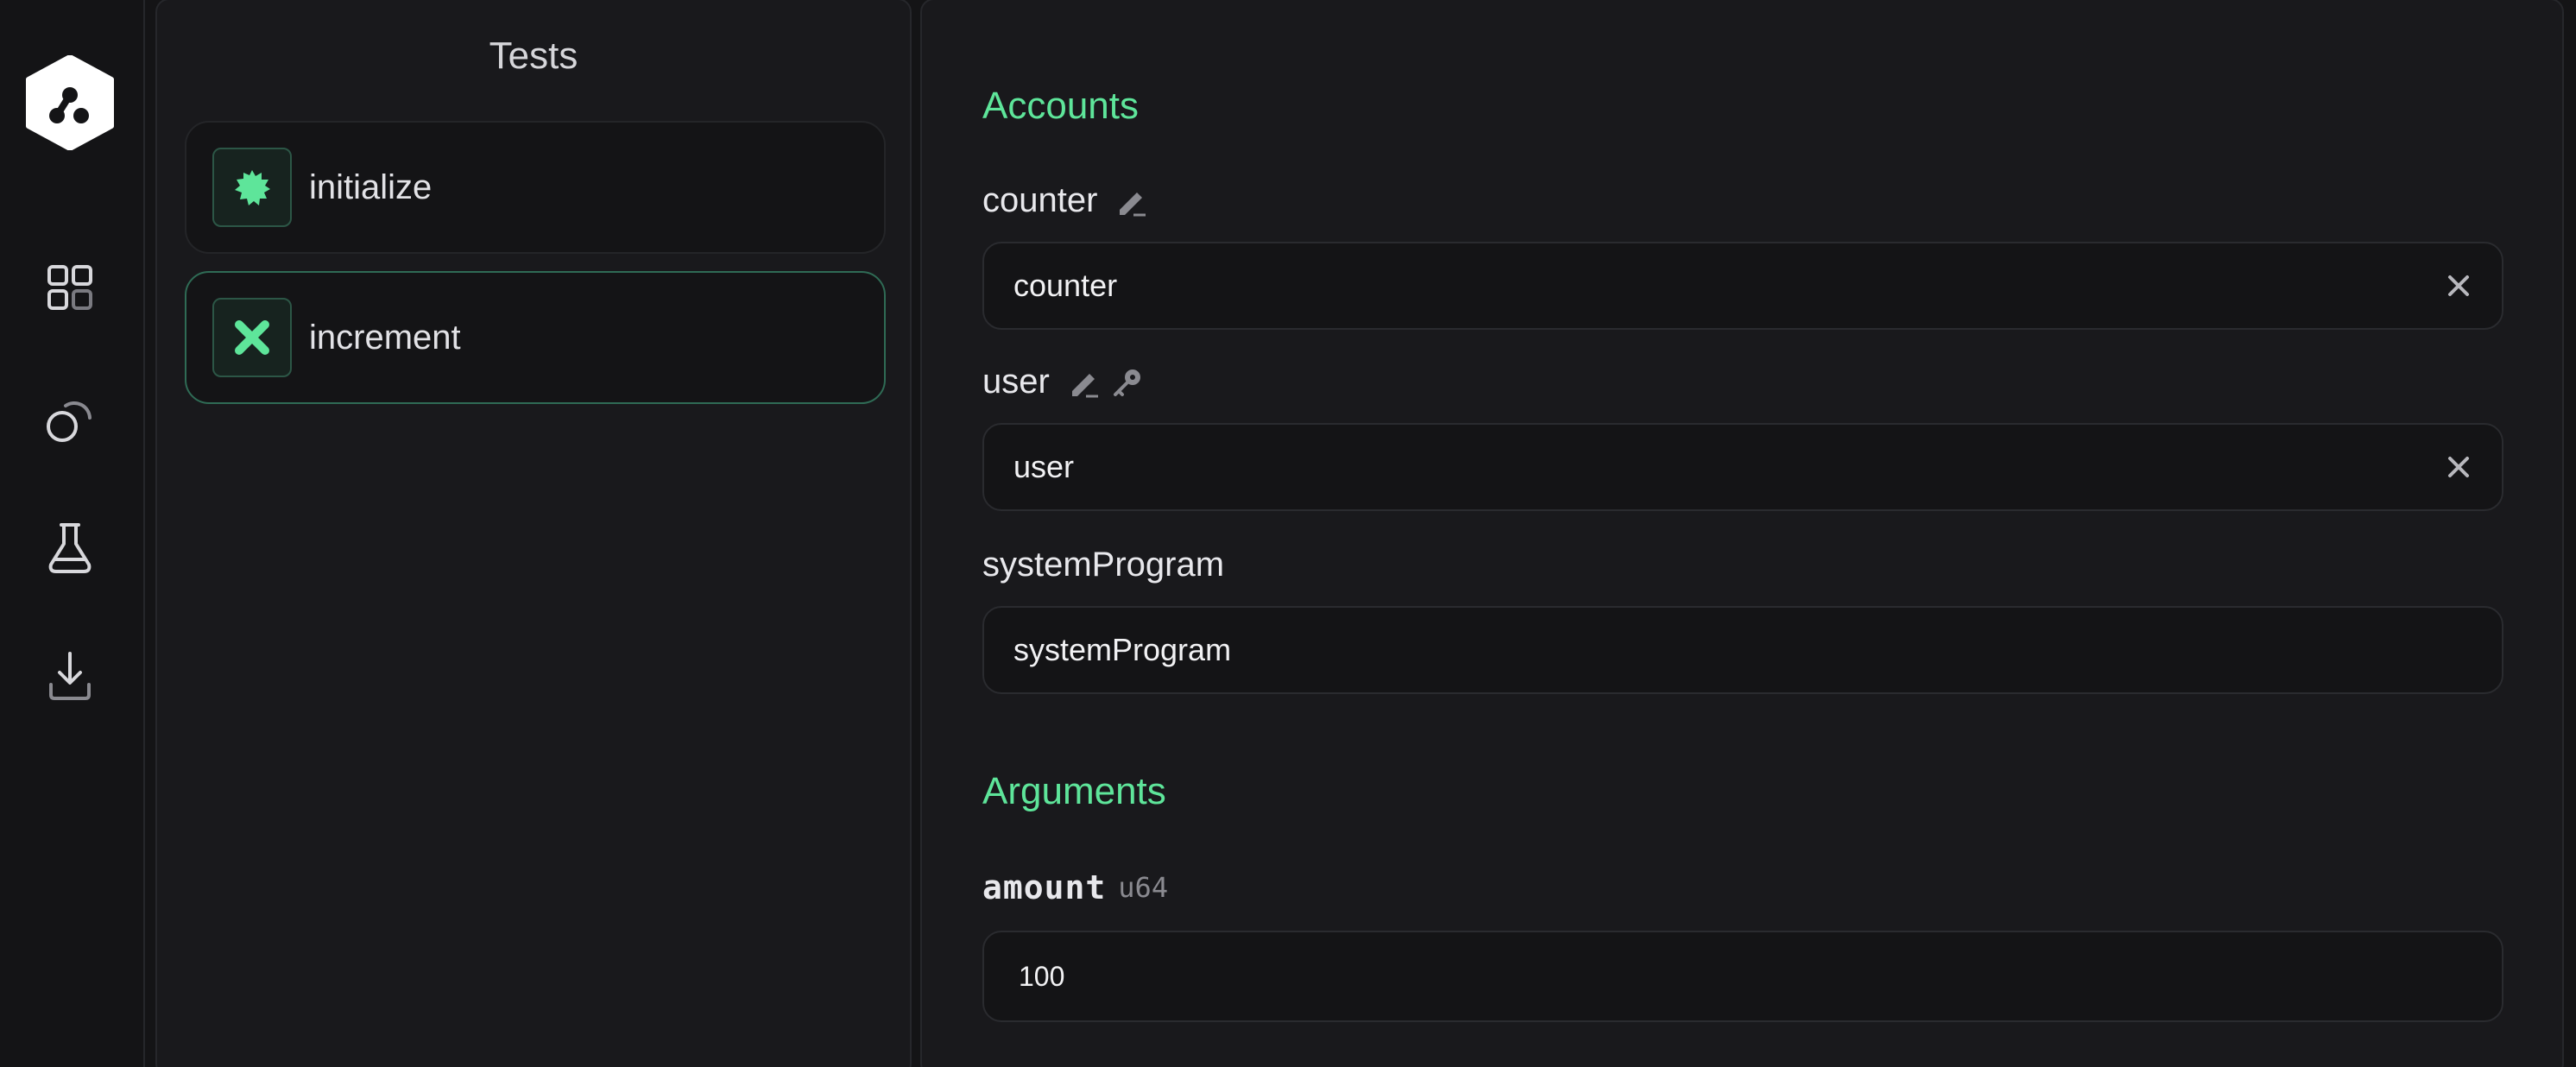 This screenshot has height=1067, width=2576. What do you see at coordinates (1060, 106) in the screenshot?
I see `accounts-heading: Accounts` at bounding box center [1060, 106].